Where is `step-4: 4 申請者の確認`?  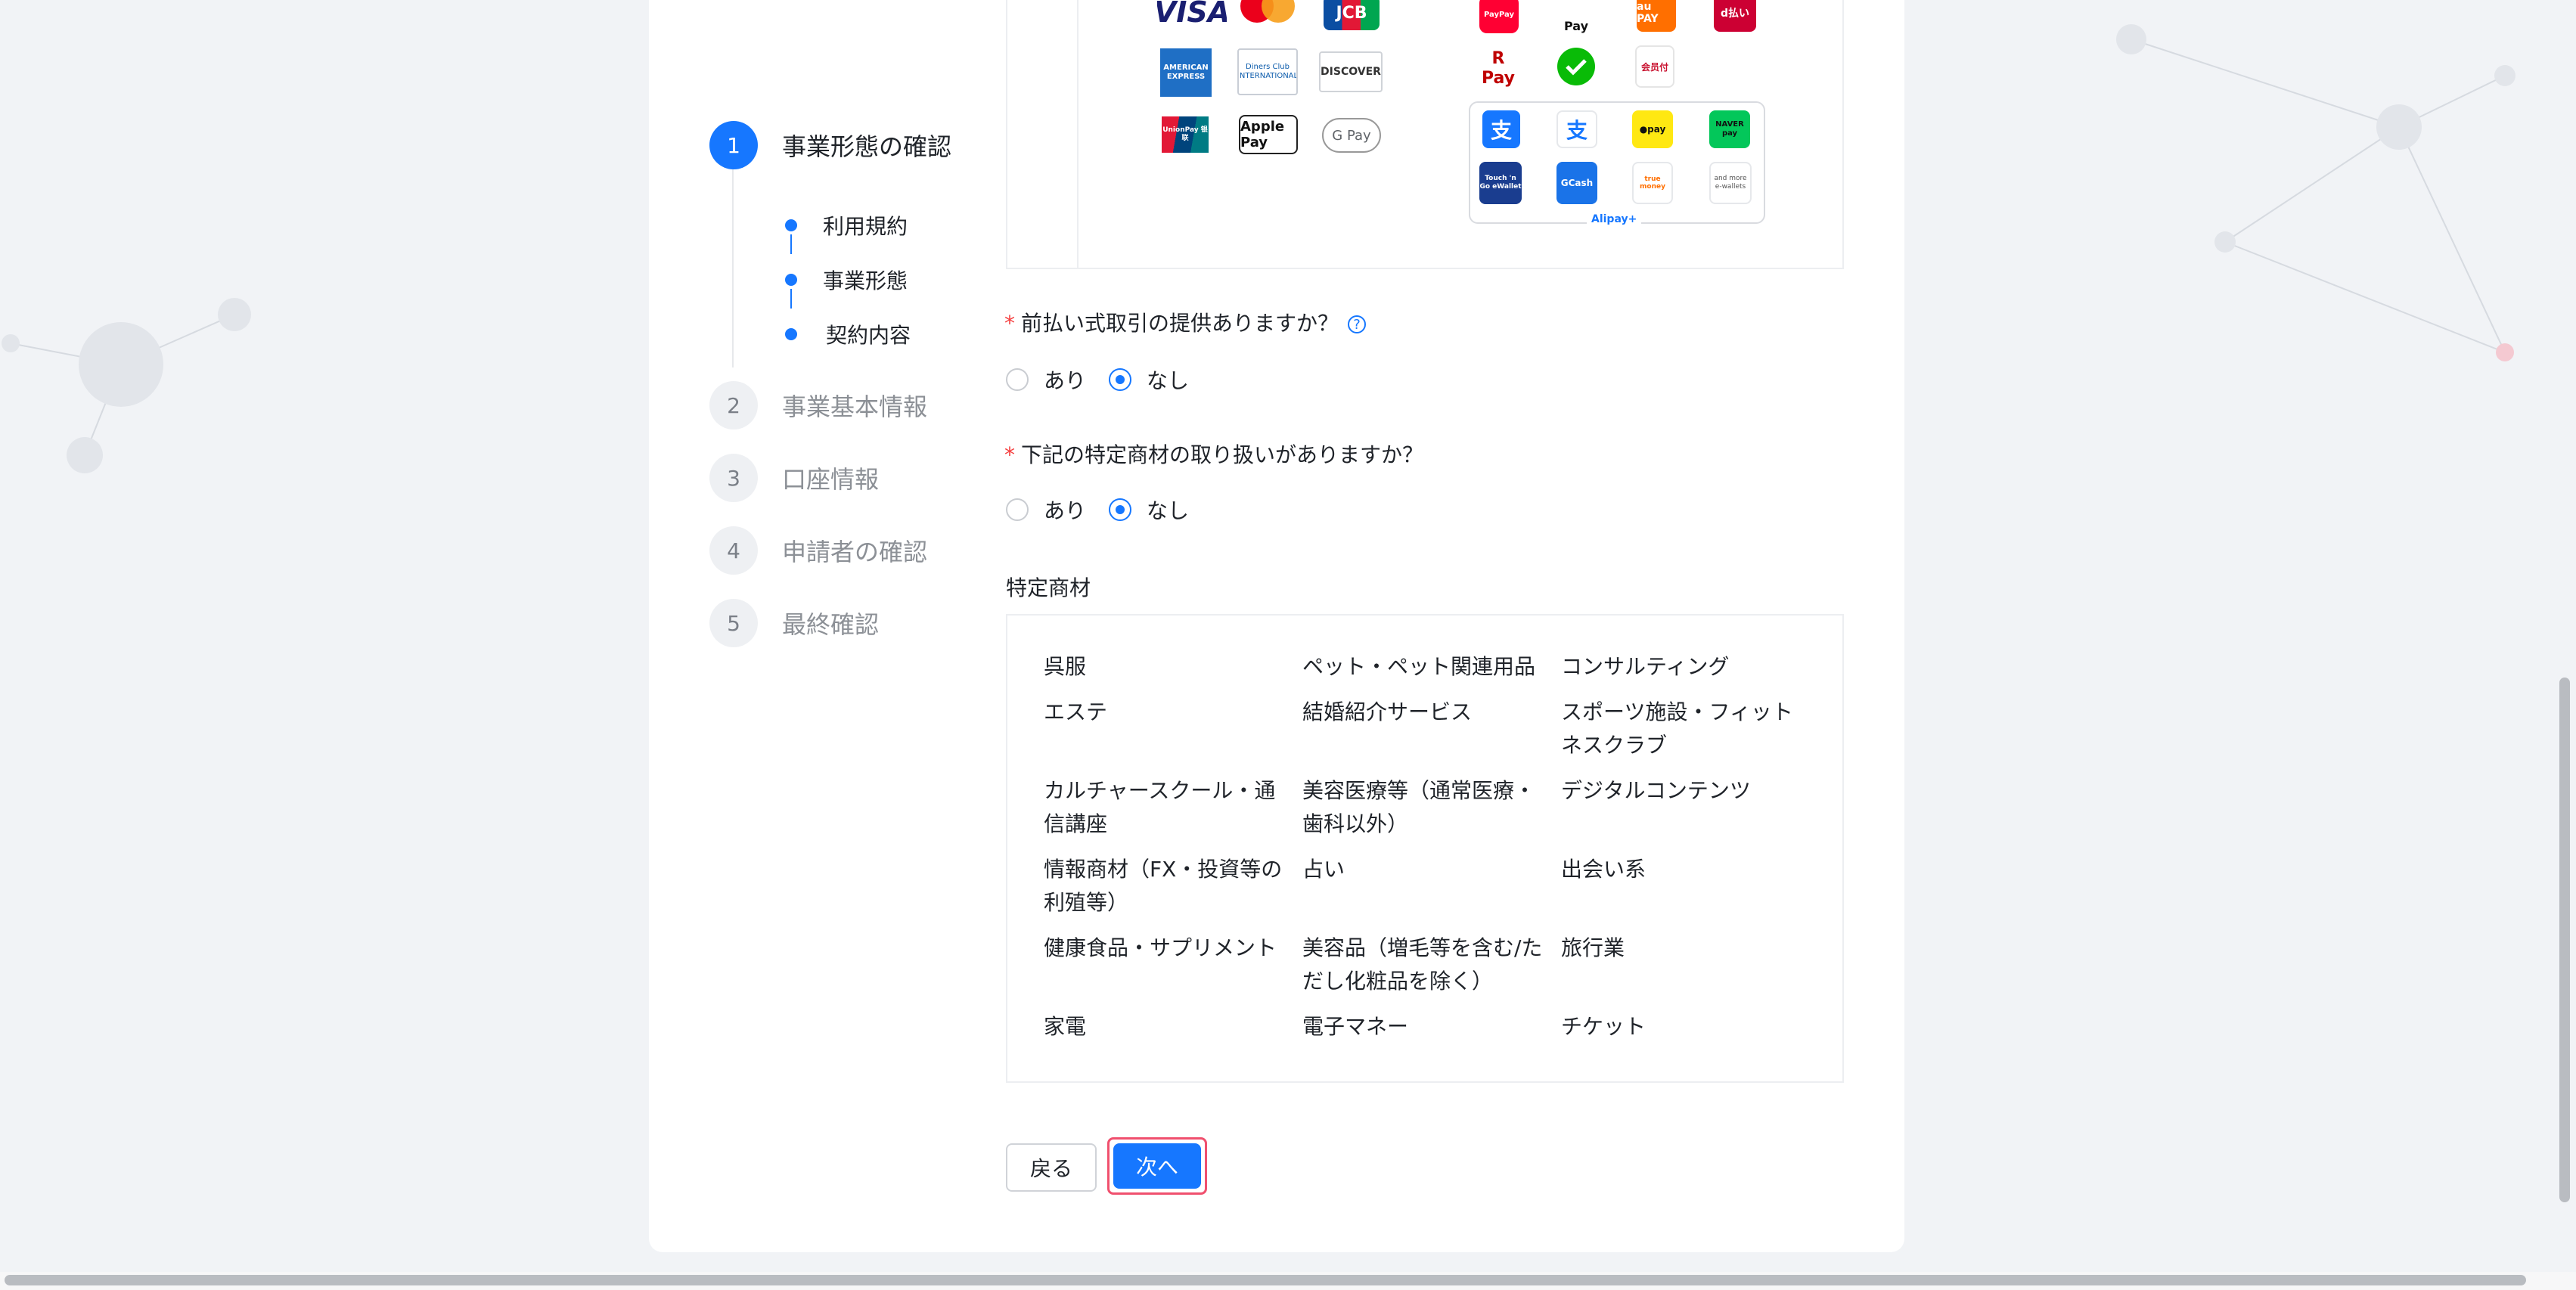 step-4: 4 申請者の確認 is located at coordinates (818, 550).